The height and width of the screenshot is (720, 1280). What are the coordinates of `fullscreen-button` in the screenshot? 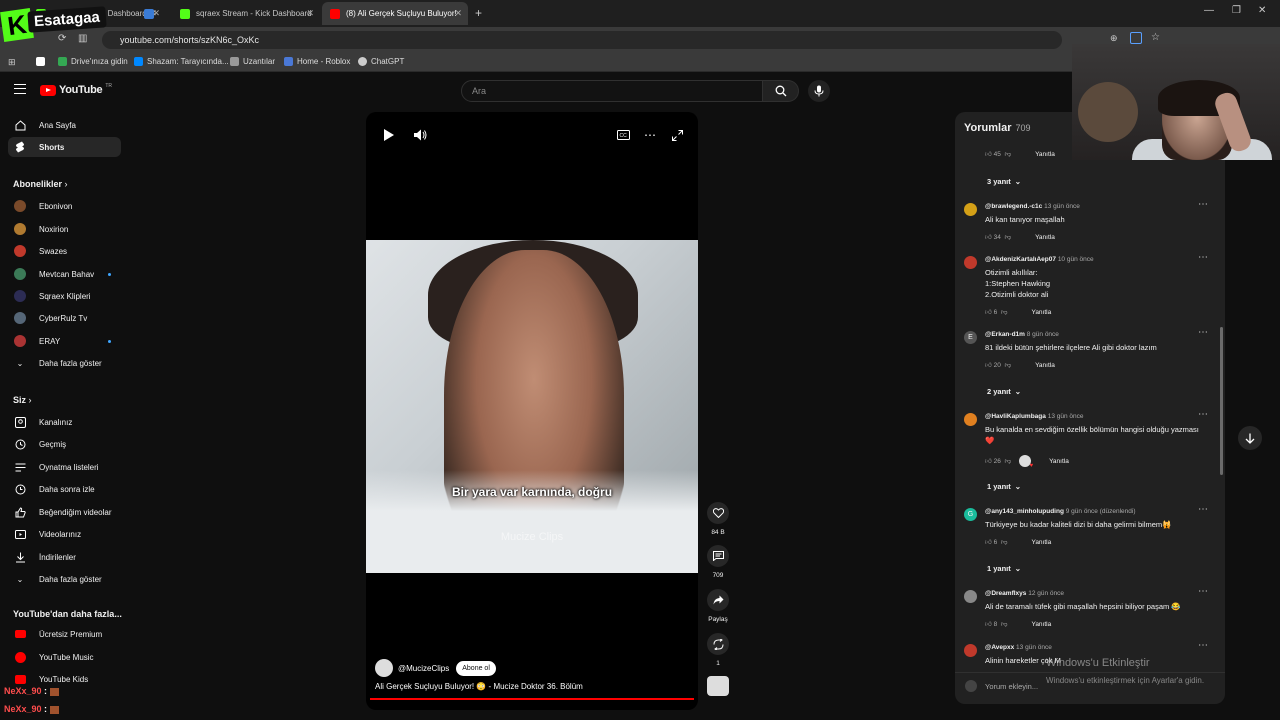 It's located at (677, 135).